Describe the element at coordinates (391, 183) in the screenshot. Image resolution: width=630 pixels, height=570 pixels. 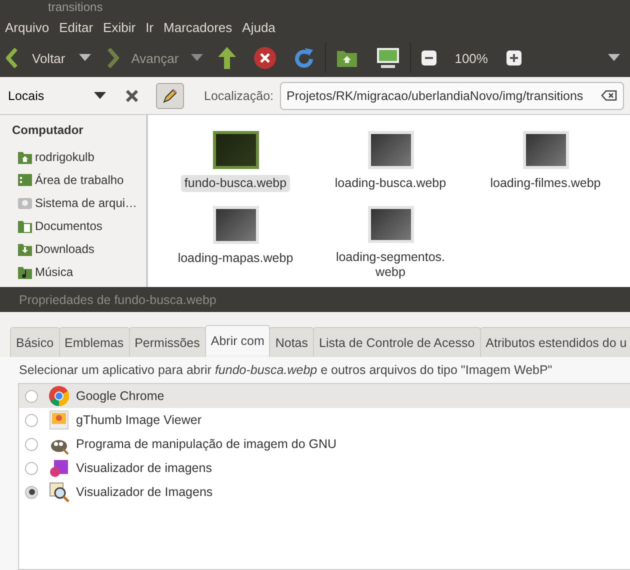
I see `file-name: loading-busca.webp` at that location.